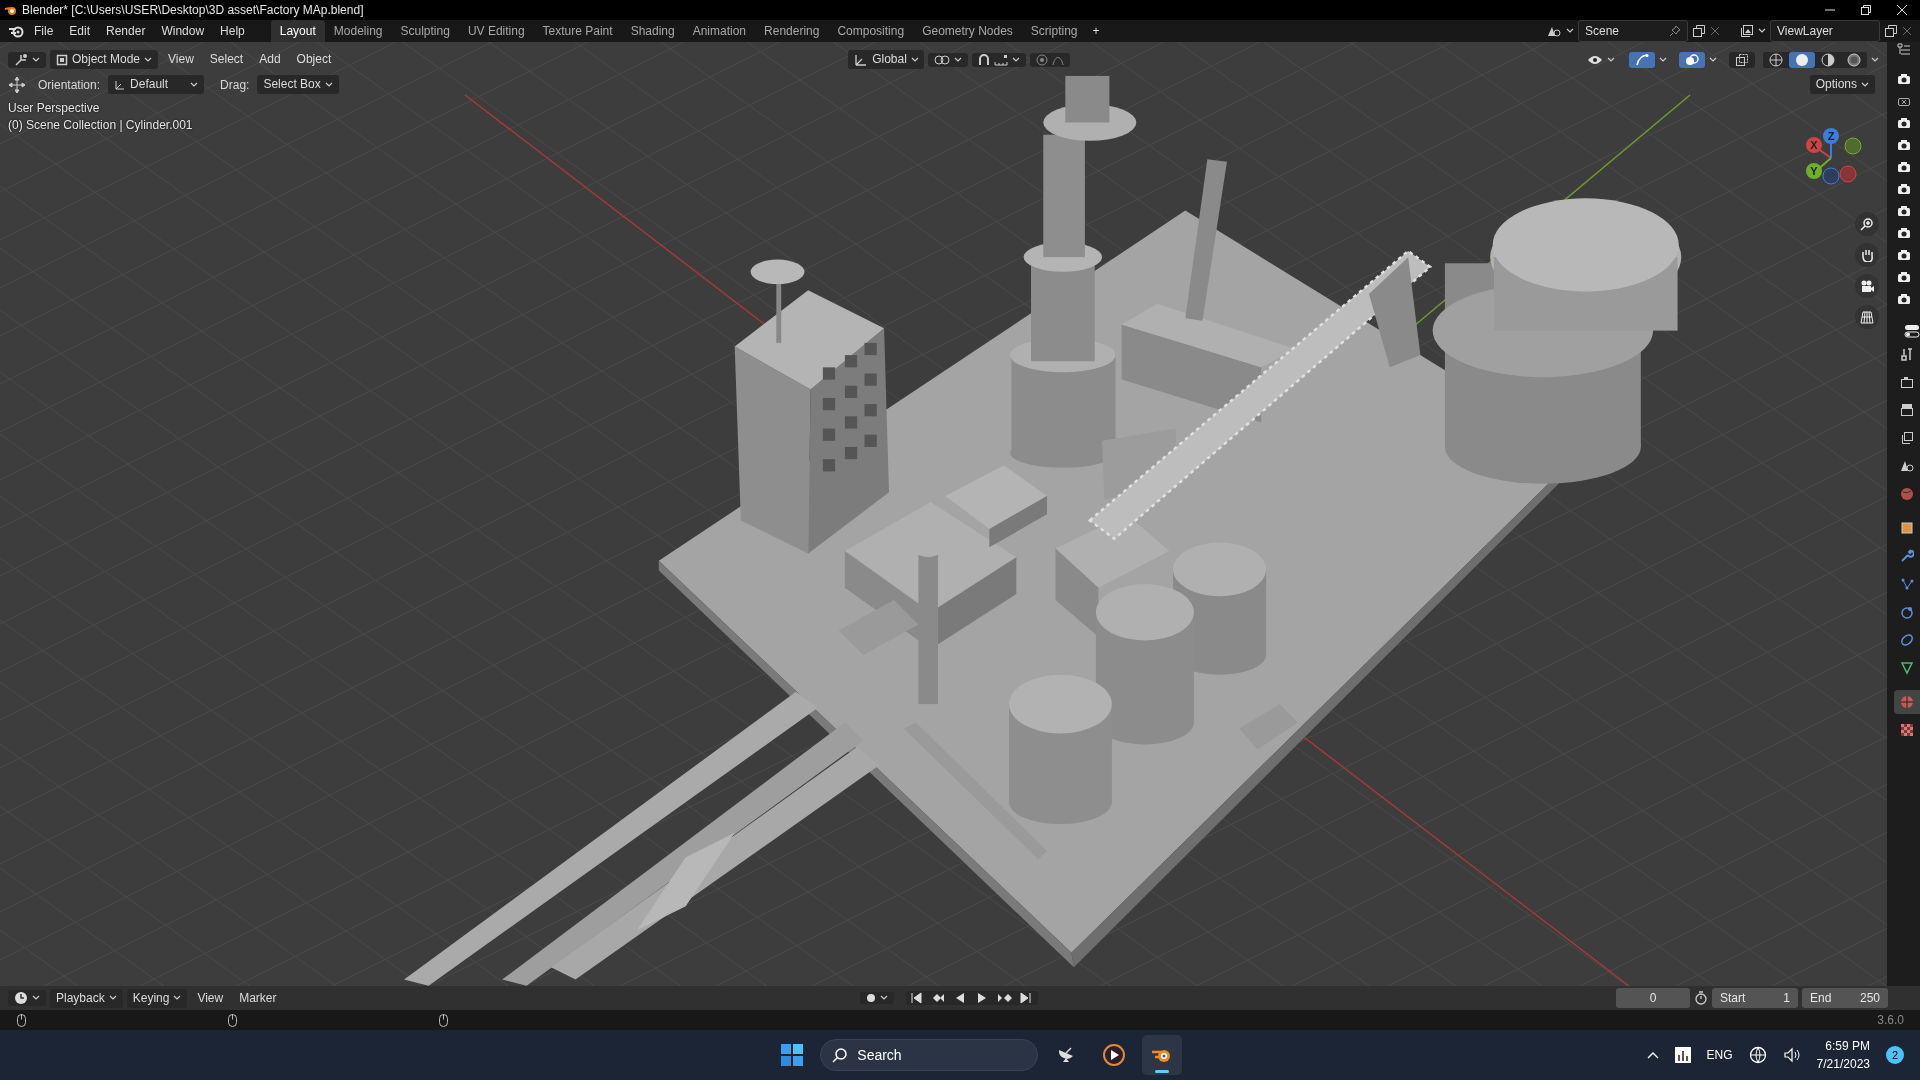 The width and height of the screenshot is (1920, 1080). I want to click on workspace-tab: Shading, so click(652, 31).